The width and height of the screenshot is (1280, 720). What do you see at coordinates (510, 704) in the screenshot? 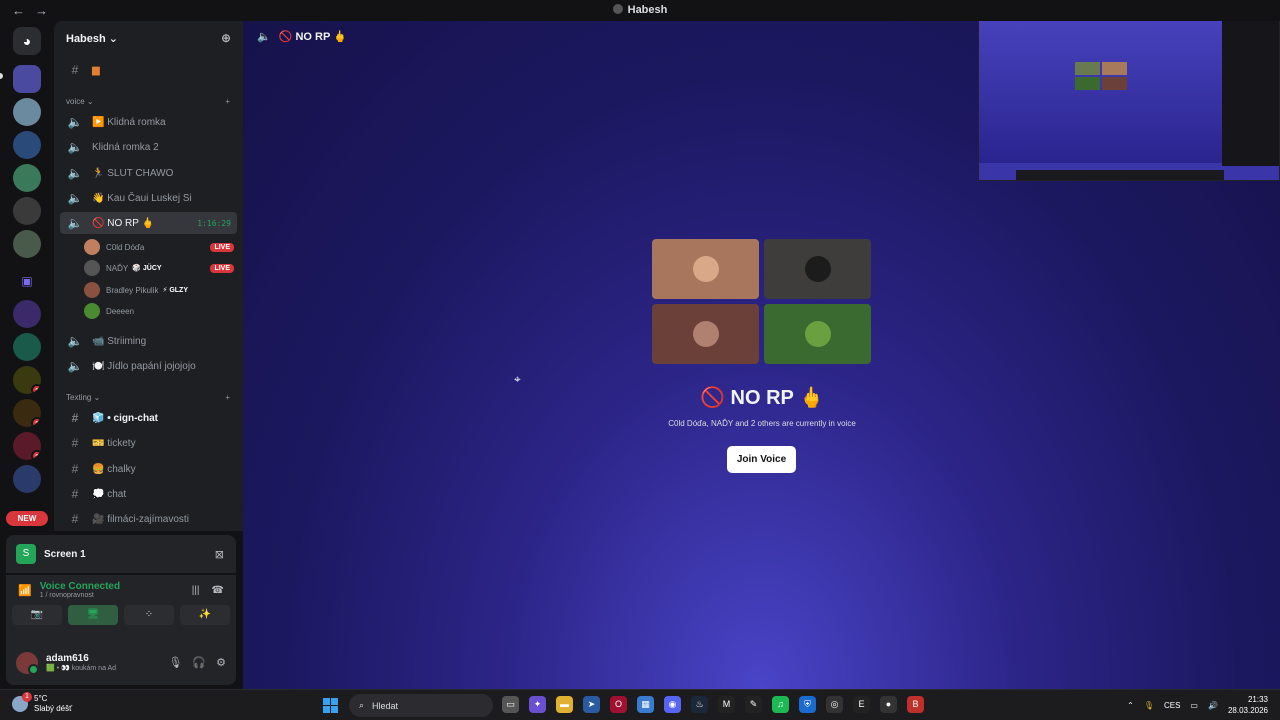
I see `task-view-icon: ▭` at bounding box center [510, 704].